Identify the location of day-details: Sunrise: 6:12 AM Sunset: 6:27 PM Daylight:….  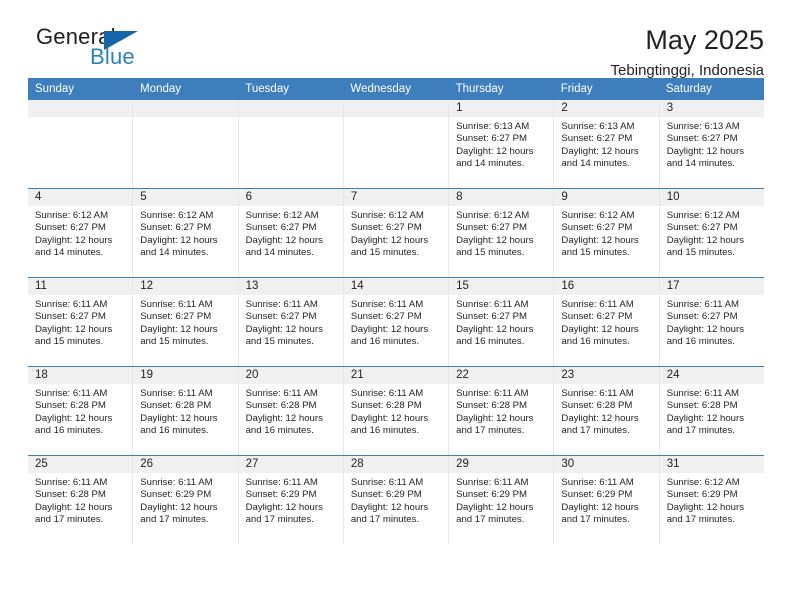
(606, 232).